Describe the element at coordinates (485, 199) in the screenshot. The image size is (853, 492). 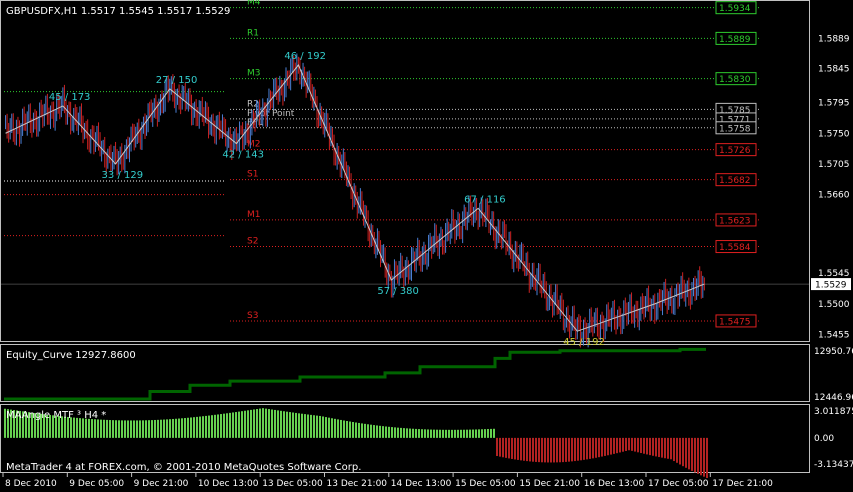
I see `zigzag-label: 67 / 116` at that location.